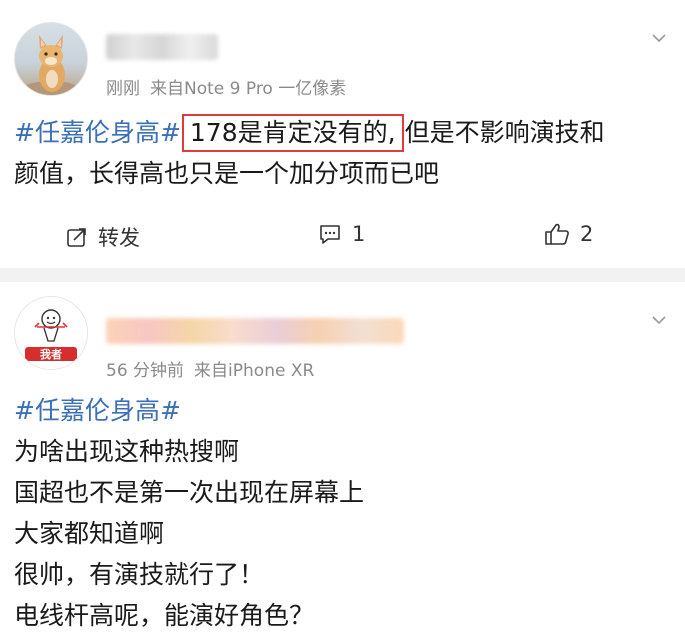  Describe the element at coordinates (51, 65) in the screenshot. I see `cat-avatar-icon` at that location.